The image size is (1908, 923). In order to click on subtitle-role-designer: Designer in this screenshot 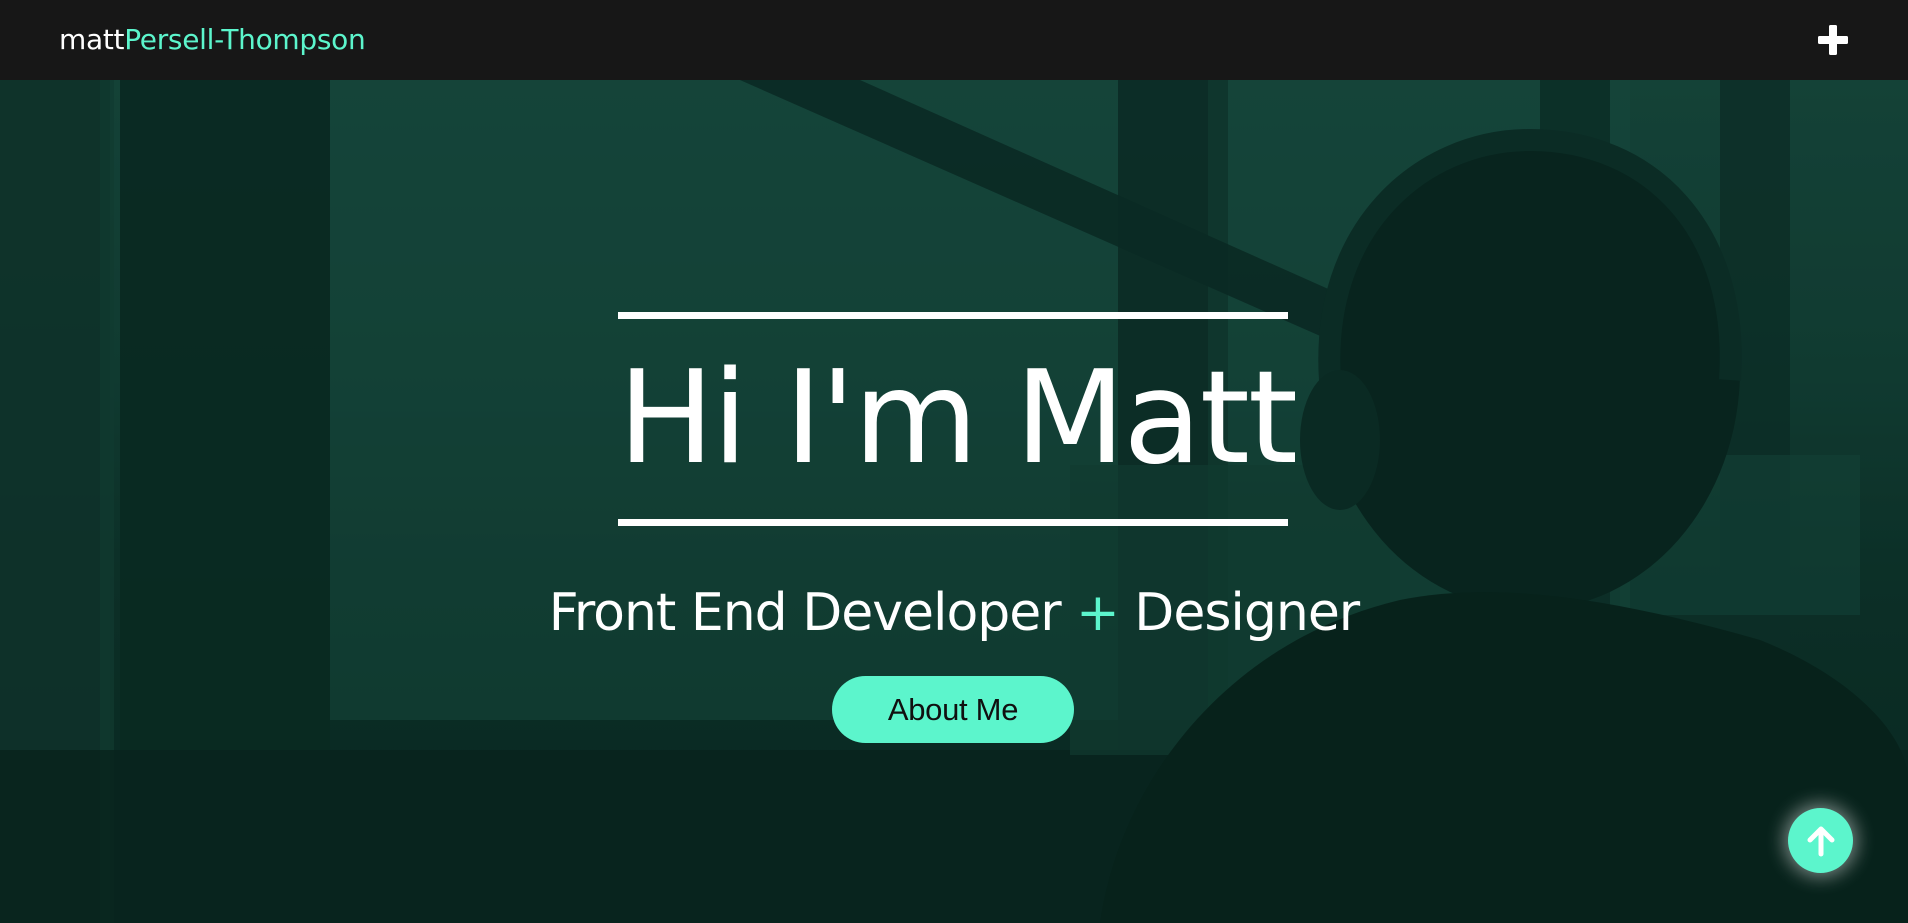, I will do `click(1247, 613)`.